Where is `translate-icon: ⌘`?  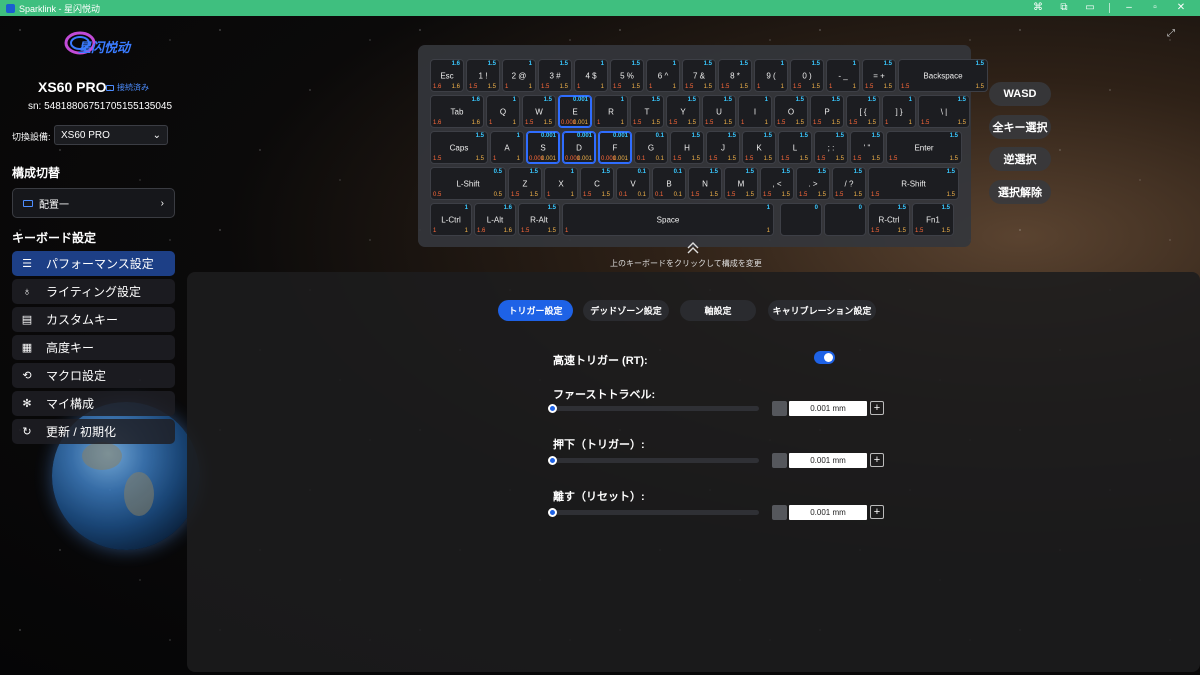
translate-icon: ⌘ is located at coordinates (1038, 8).